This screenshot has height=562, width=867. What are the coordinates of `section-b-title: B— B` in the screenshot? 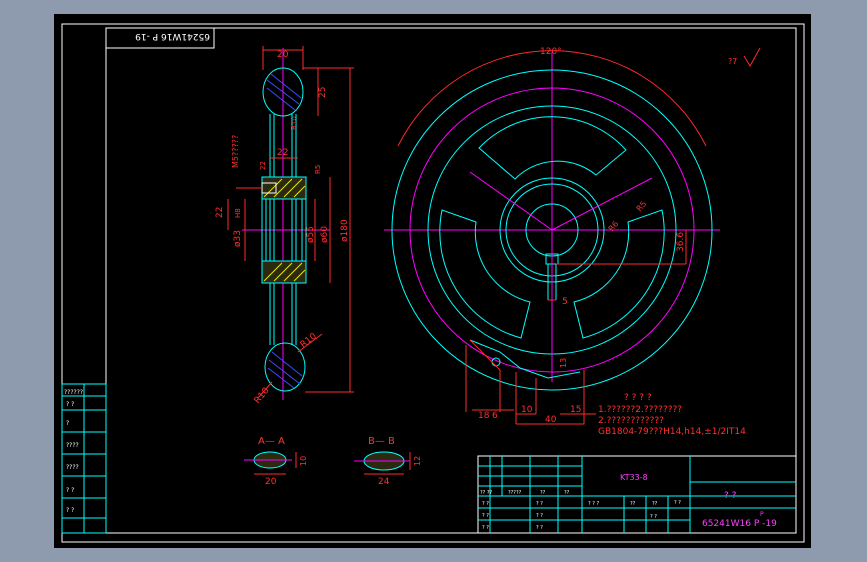 It's located at (381, 441).